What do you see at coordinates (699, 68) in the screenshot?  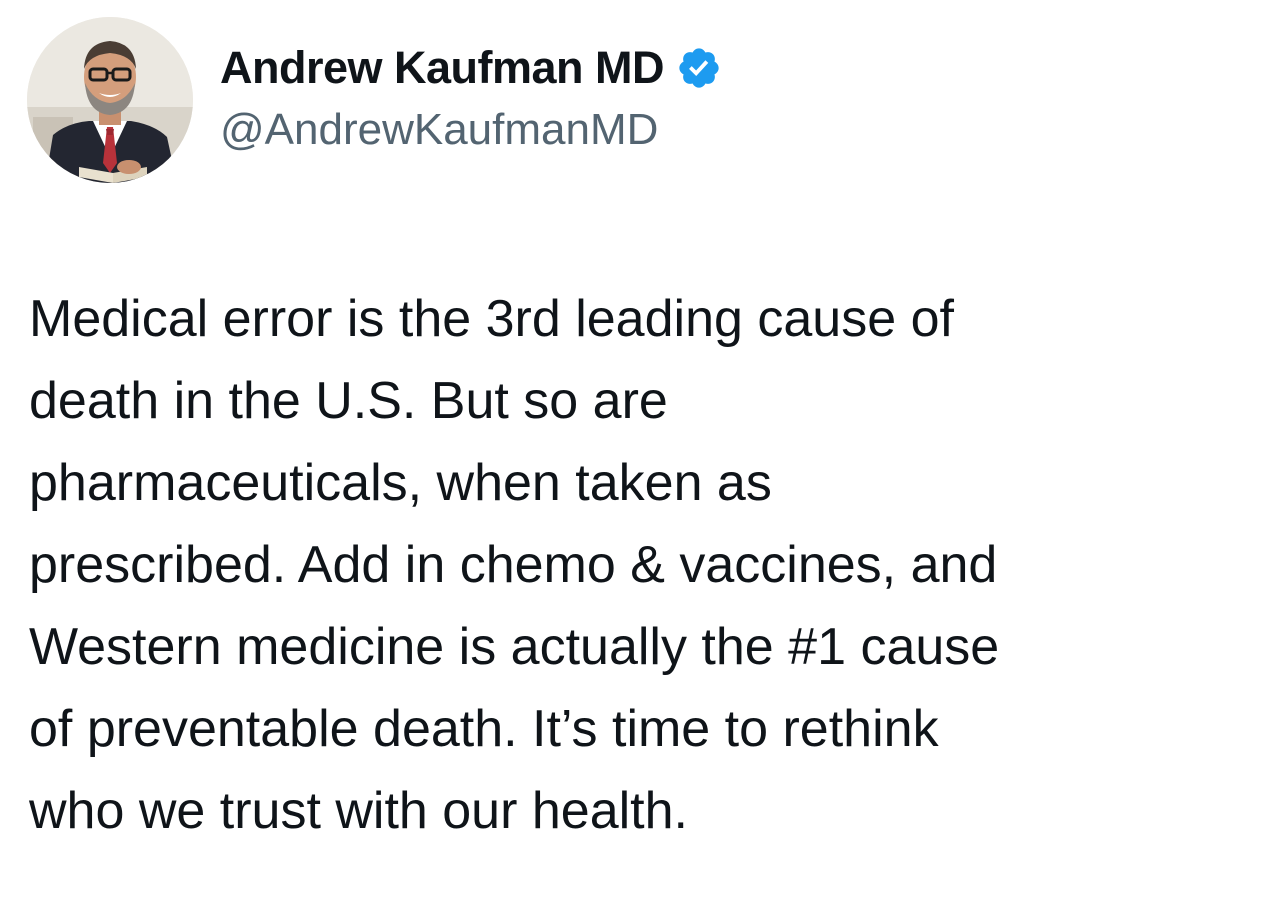 I see `verified-badge-icon` at bounding box center [699, 68].